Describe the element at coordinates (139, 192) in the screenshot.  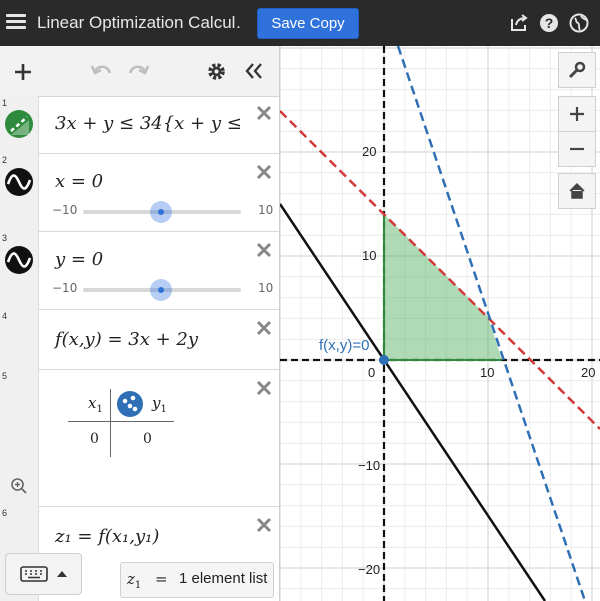
I see `expression-row-2: 2 x = 0 −10 10` at that location.